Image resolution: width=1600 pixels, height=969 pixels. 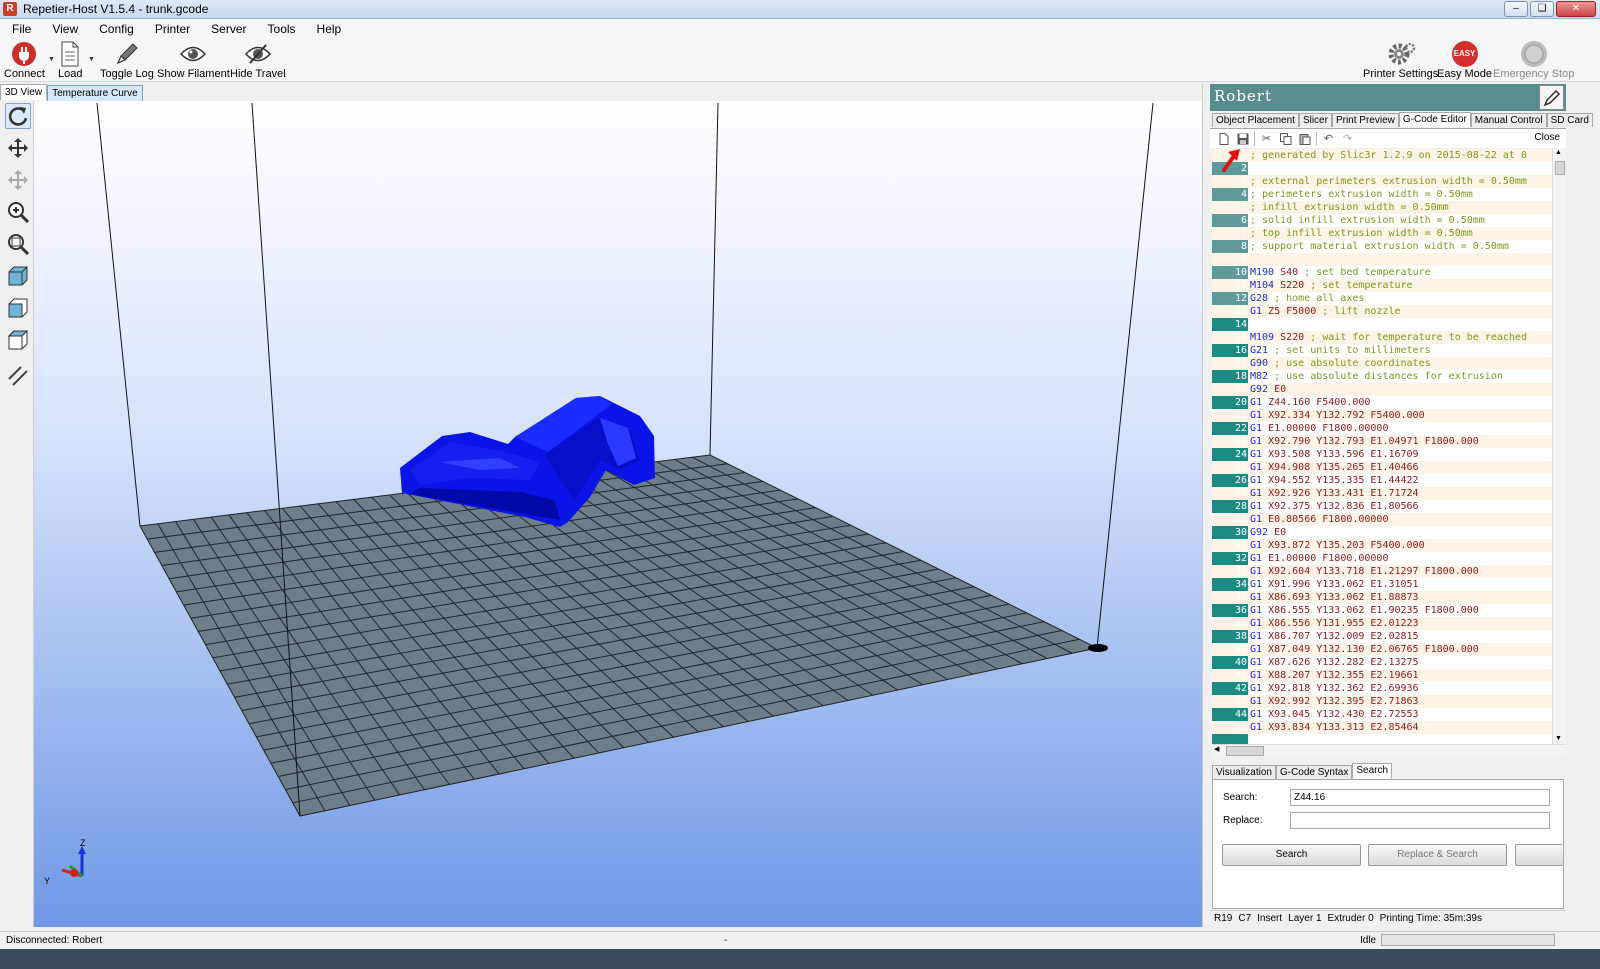 I want to click on move-object-icon, so click(x=18, y=180).